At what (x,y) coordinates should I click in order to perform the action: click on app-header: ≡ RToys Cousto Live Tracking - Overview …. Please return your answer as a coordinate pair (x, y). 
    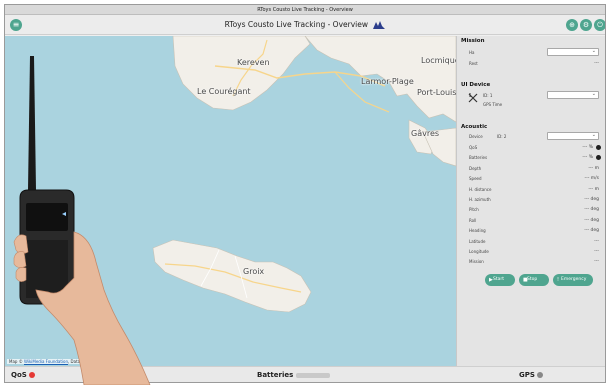
    Looking at the image, I should click on (305, 25).